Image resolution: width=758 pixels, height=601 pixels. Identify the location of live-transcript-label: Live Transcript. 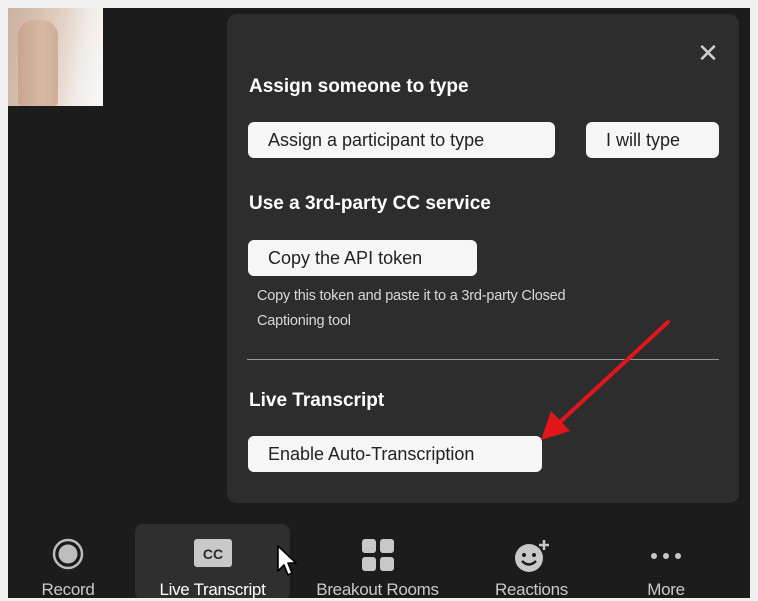
(212, 589).